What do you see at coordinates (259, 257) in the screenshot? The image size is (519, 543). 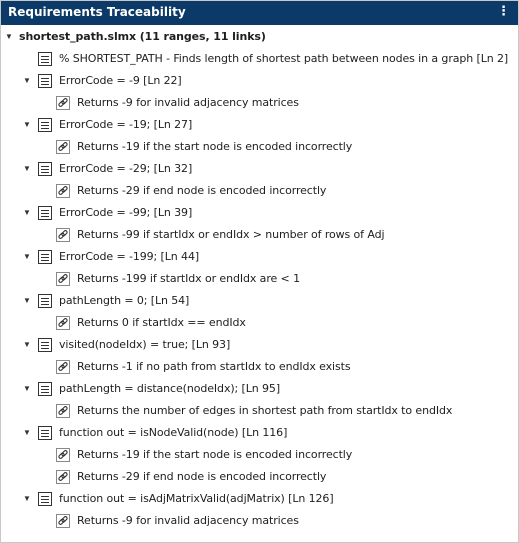 I see `range-item: ▼ ErrorCode = -199; [Ln 44]` at bounding box center [259, 257].